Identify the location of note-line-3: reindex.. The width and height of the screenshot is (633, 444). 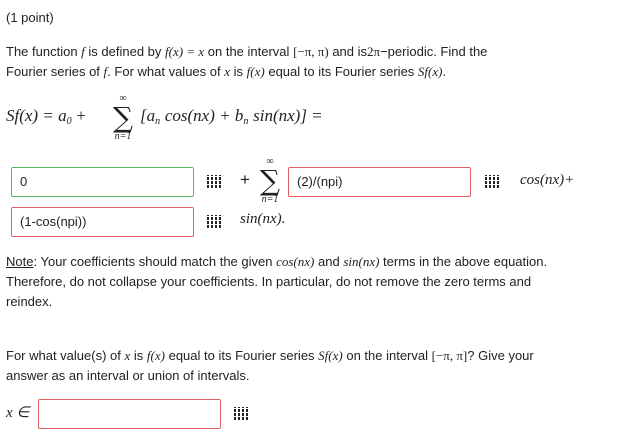
(29, 301).